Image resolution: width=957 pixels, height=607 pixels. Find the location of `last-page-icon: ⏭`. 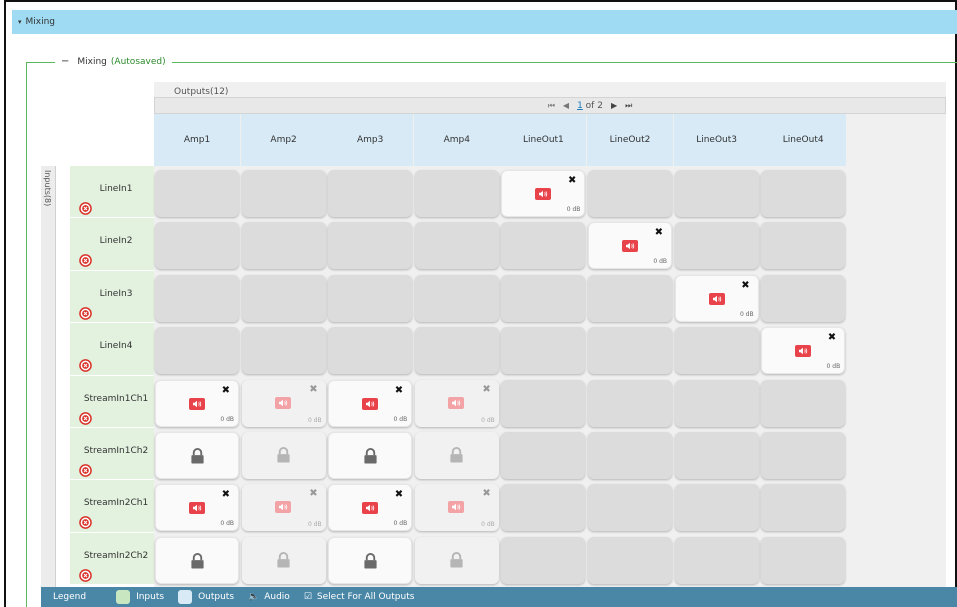

last-page-icon: ⏭ is located at coordinates (628, 106).